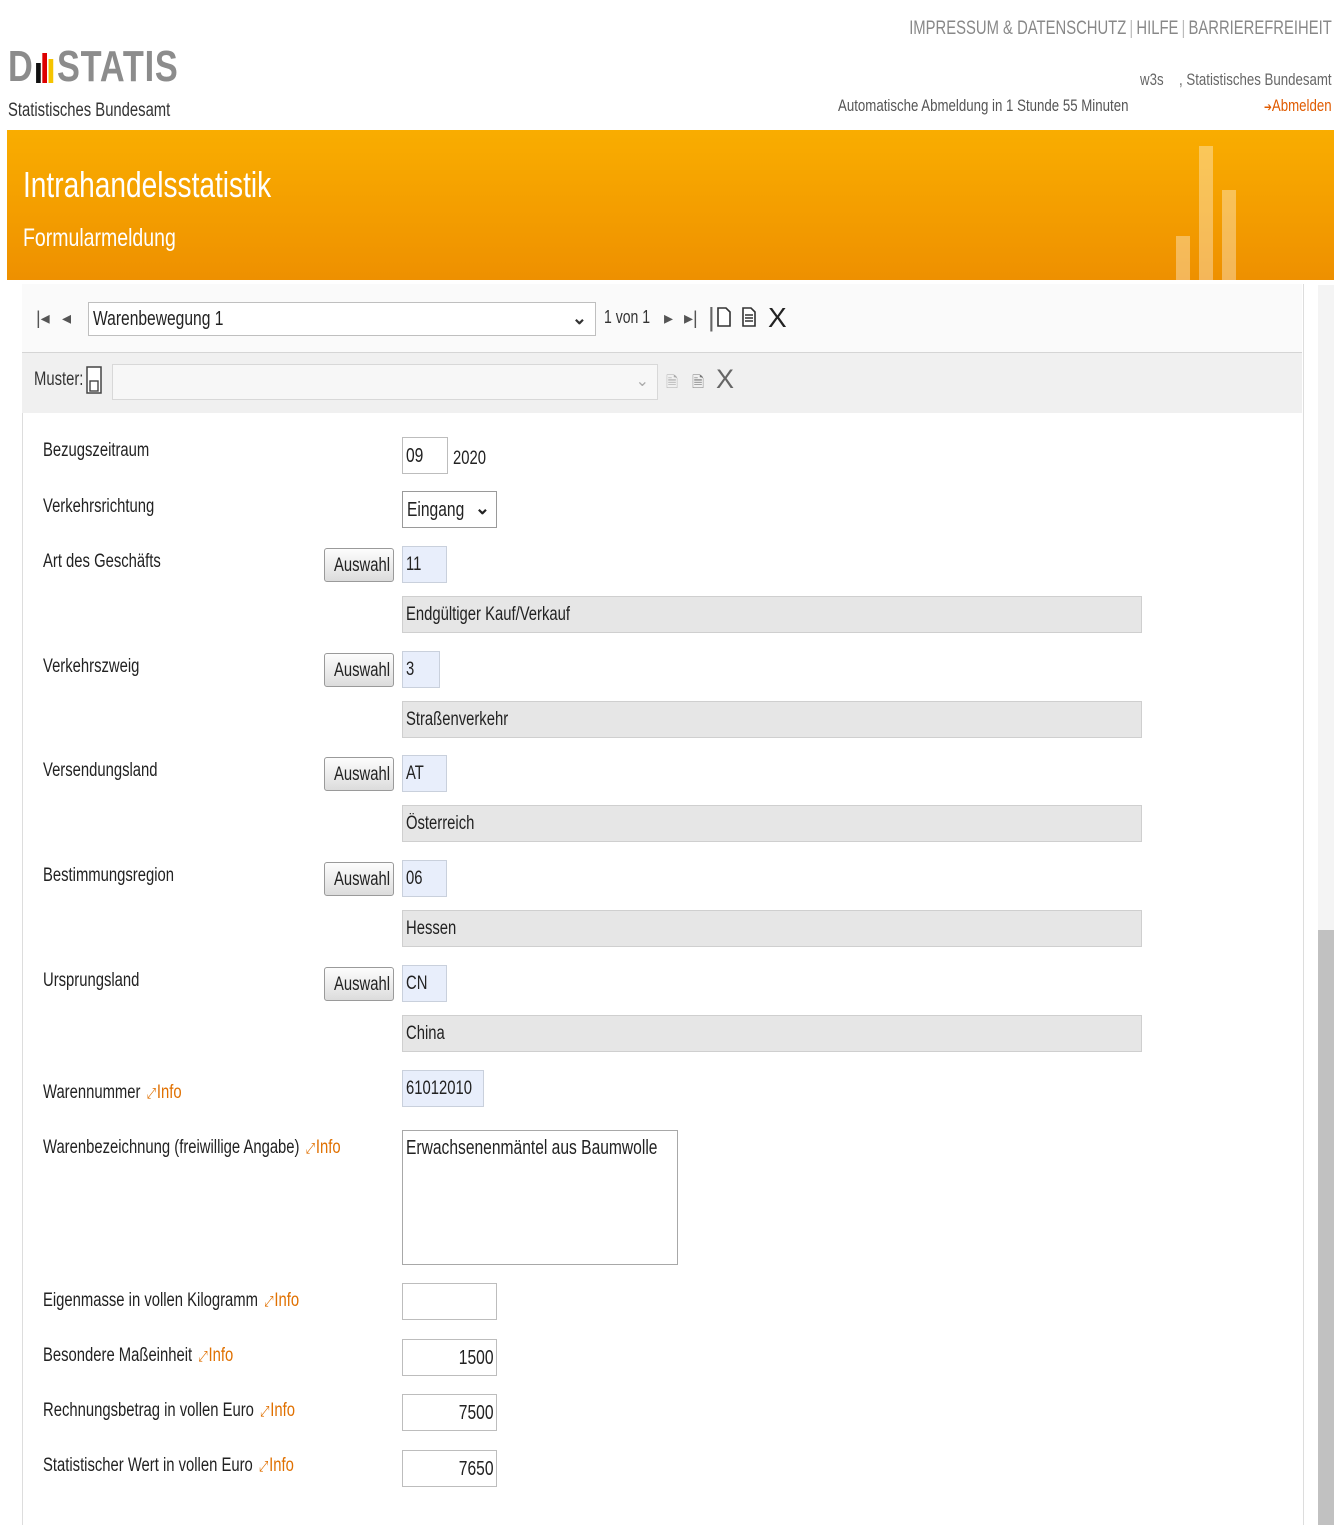 Image resolution: width=1344 pixels, height=1525 pixels. I want to click on label-verkehrsrichtung: Verkehrsrichtung, so click(99, 506).